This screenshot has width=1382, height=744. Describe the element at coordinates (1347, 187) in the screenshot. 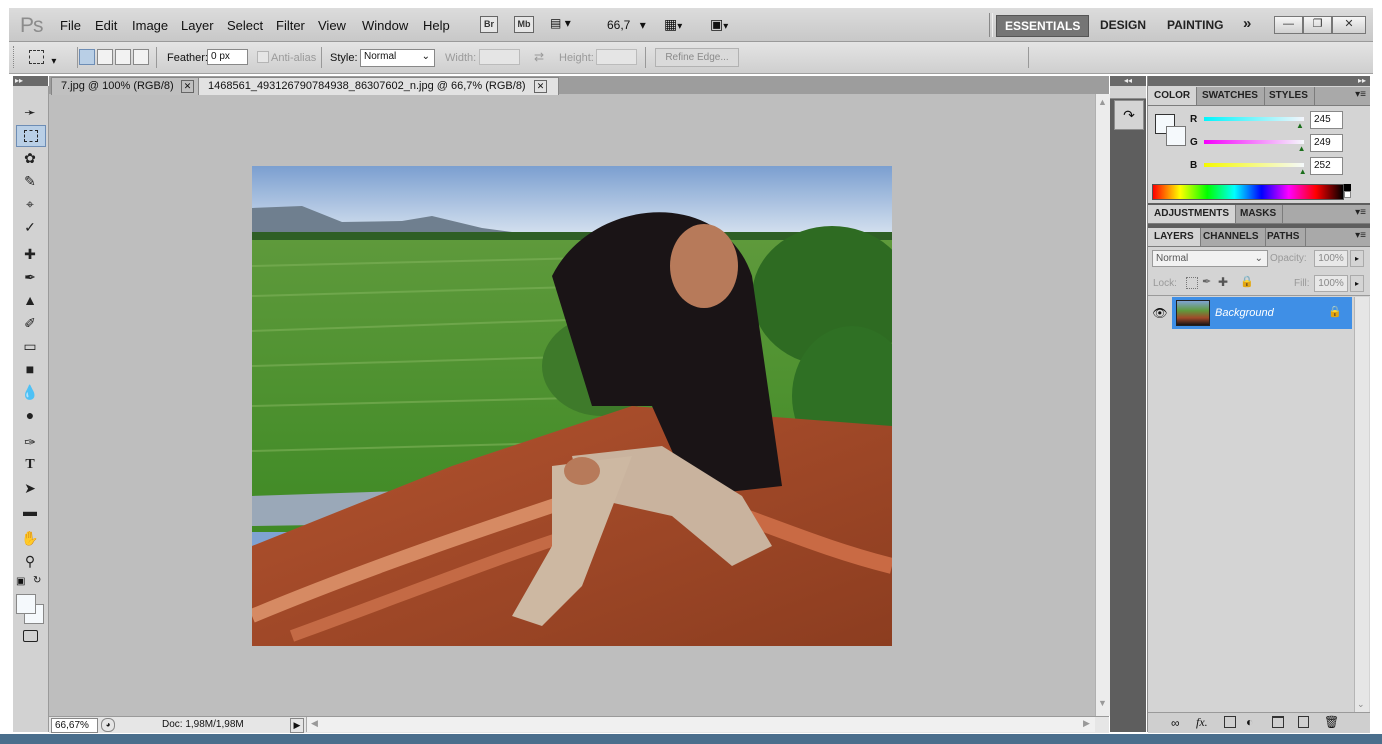

I see `ramp-black-swatch` at that location.